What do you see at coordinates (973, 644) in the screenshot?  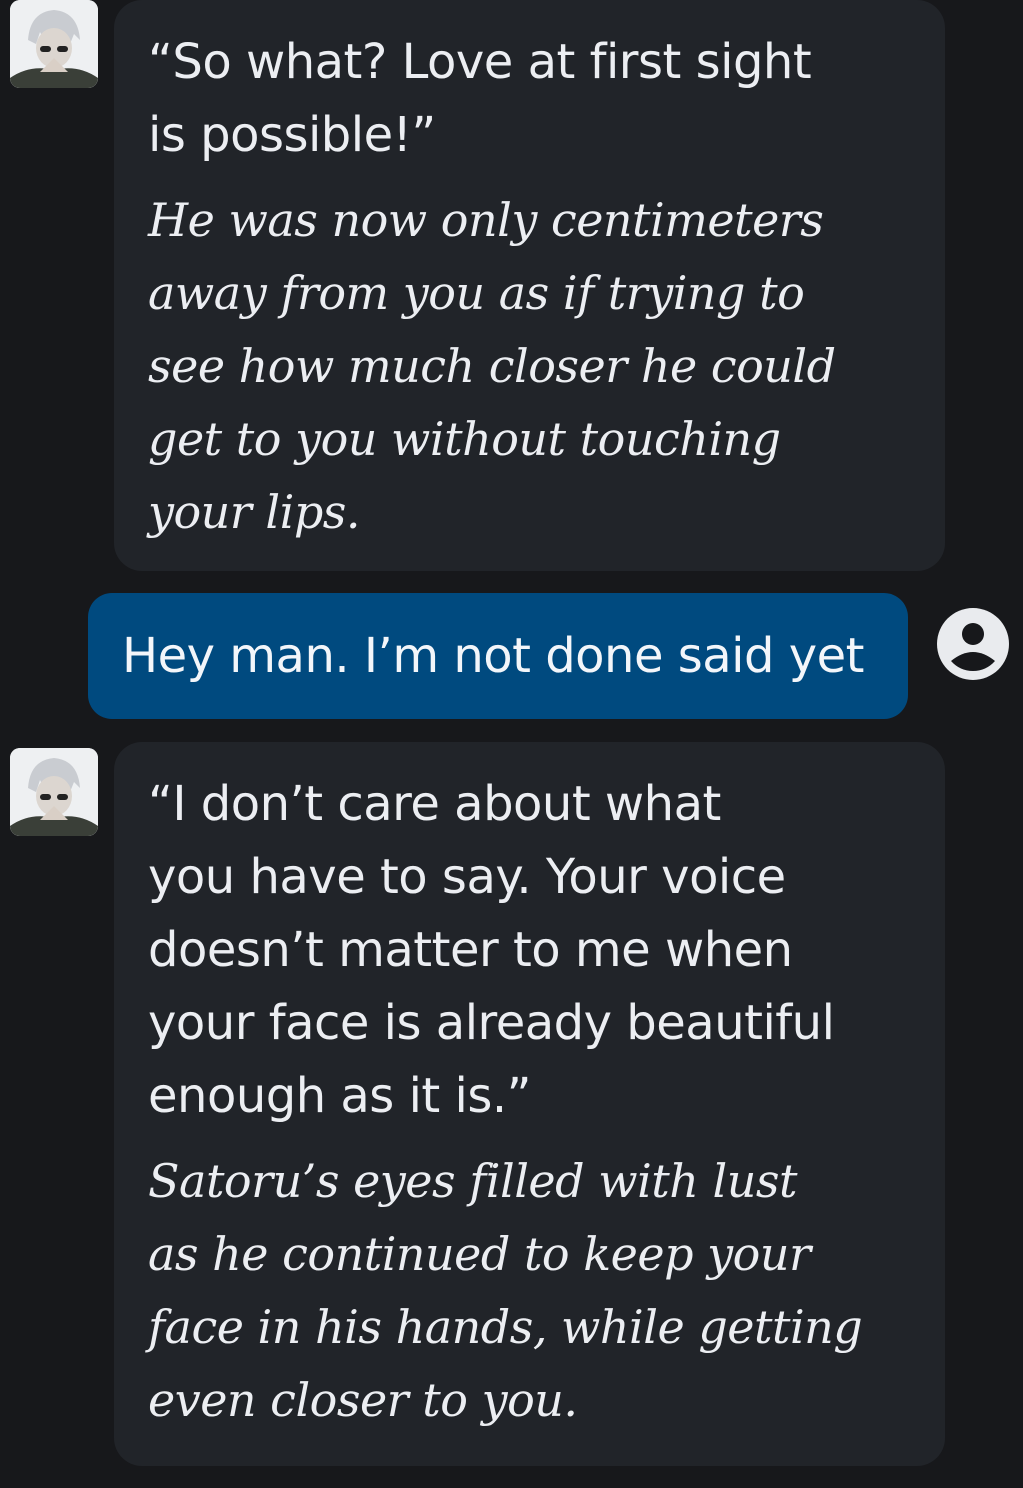 I see `user-avatar-icon` at bounding box center [973, 644].